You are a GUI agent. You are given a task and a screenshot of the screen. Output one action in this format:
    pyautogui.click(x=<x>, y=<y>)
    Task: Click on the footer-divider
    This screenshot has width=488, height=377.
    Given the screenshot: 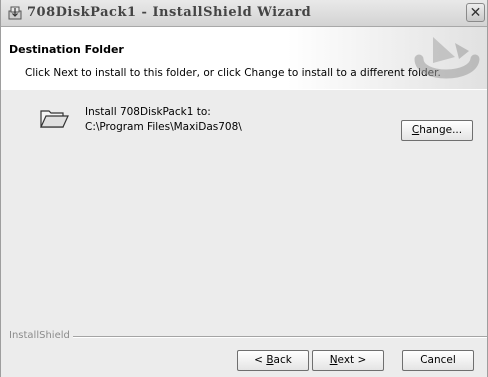 What is the action you would take?
    pyautogui.click(x=280, y=337)
    